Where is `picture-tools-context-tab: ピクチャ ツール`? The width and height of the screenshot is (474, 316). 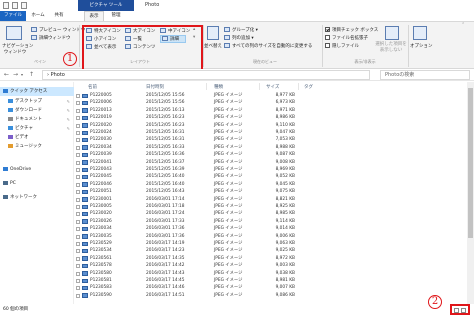 picture-tools-context-tab: ピクチャ ツール is located at coordinates (106, 5).